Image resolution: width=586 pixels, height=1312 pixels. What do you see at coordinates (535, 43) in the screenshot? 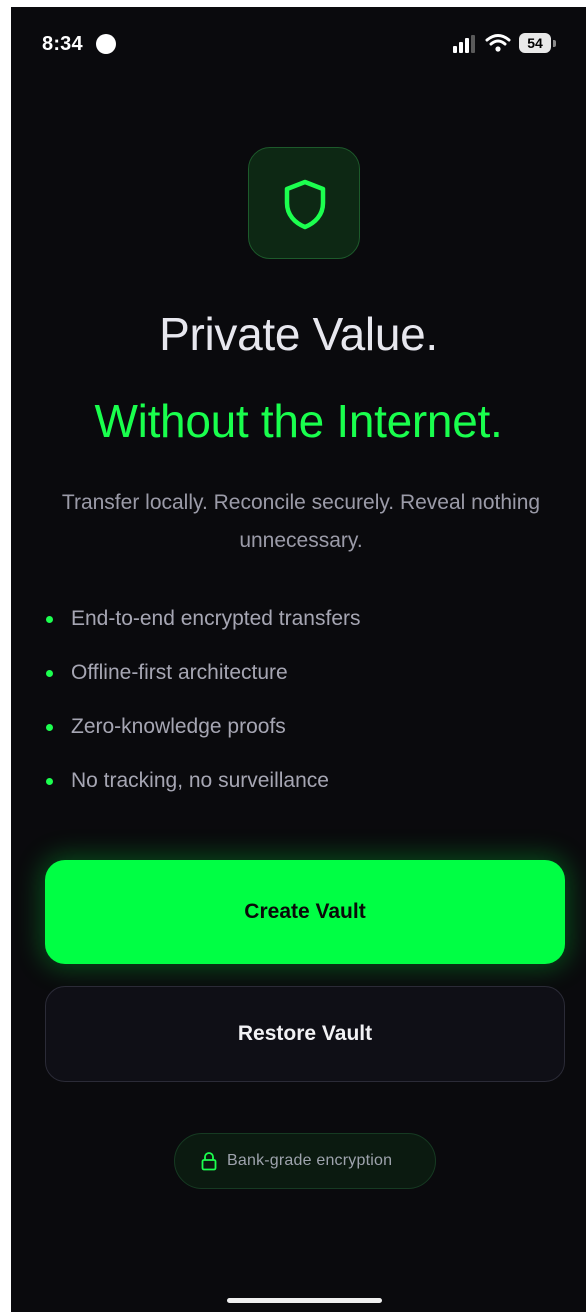
I see `battery-level: 54` at bounding box center [535, 43].